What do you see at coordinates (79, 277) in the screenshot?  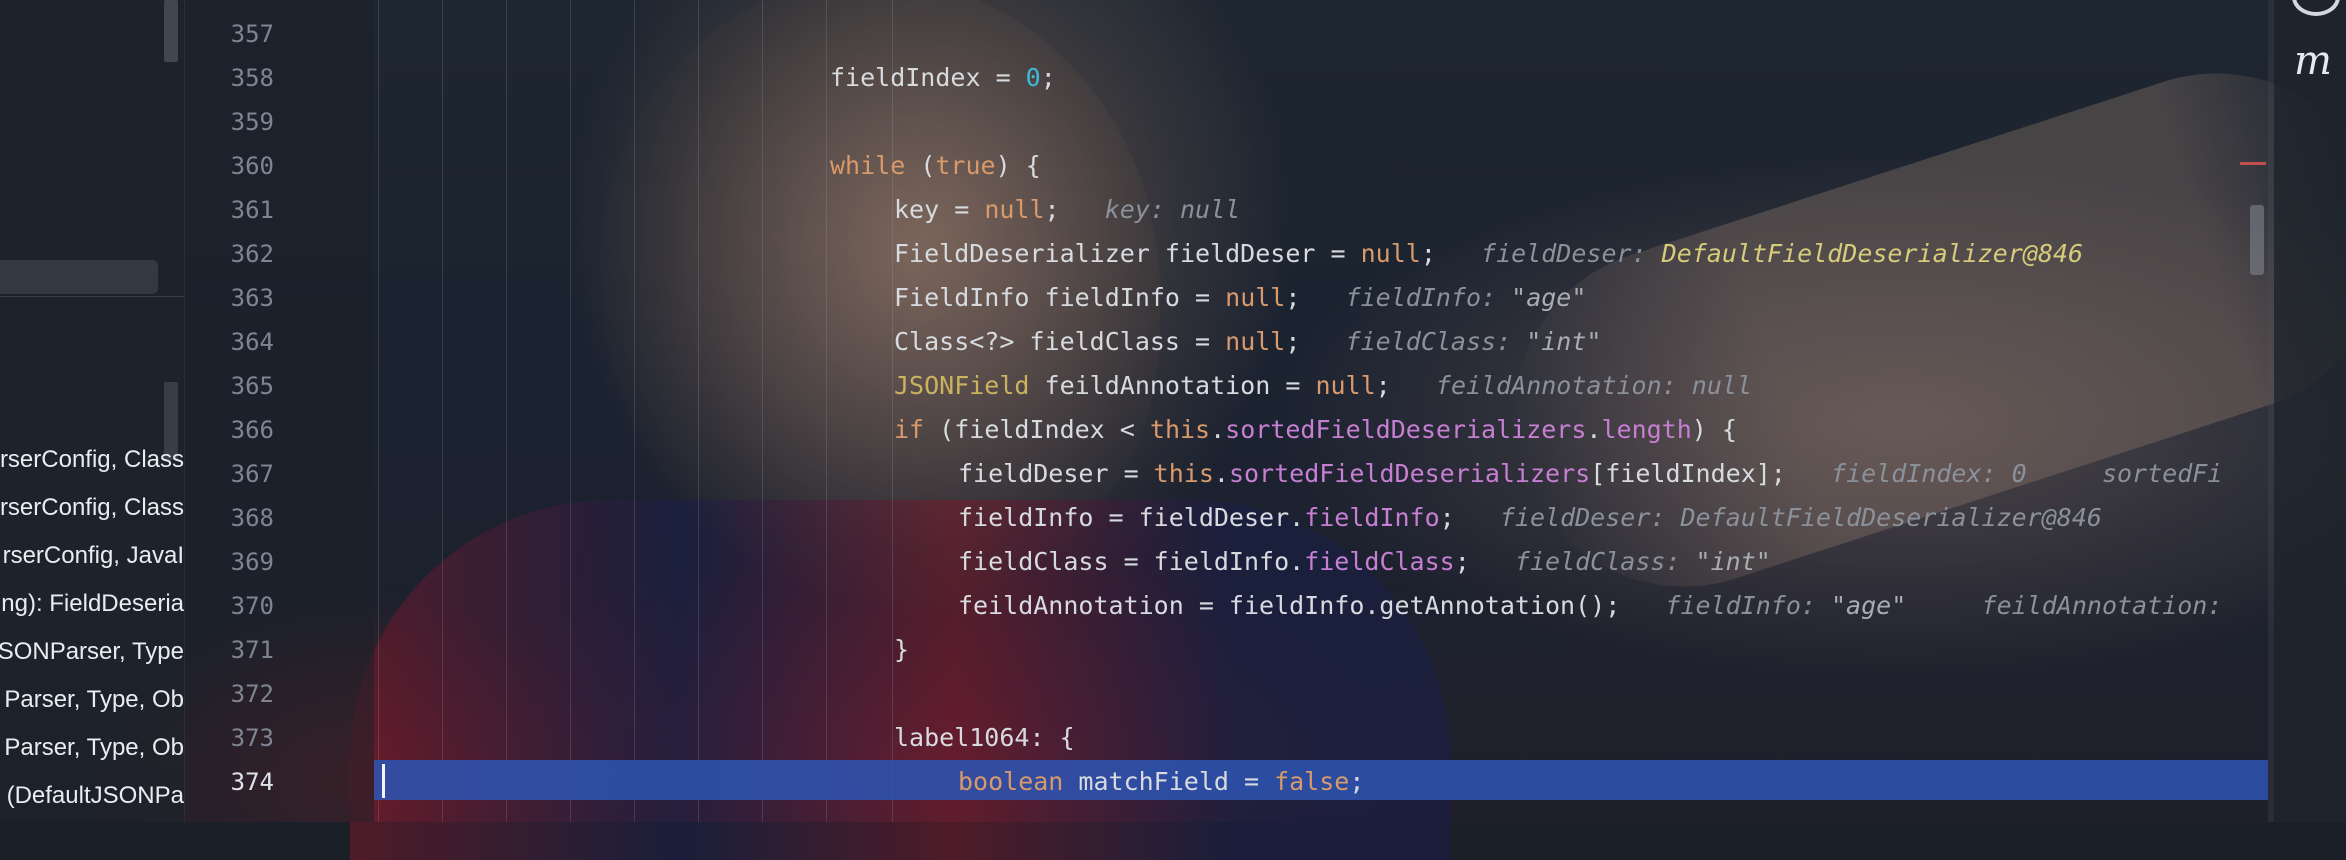 I see `selected-frame-row` at bounding box center [79, 277].